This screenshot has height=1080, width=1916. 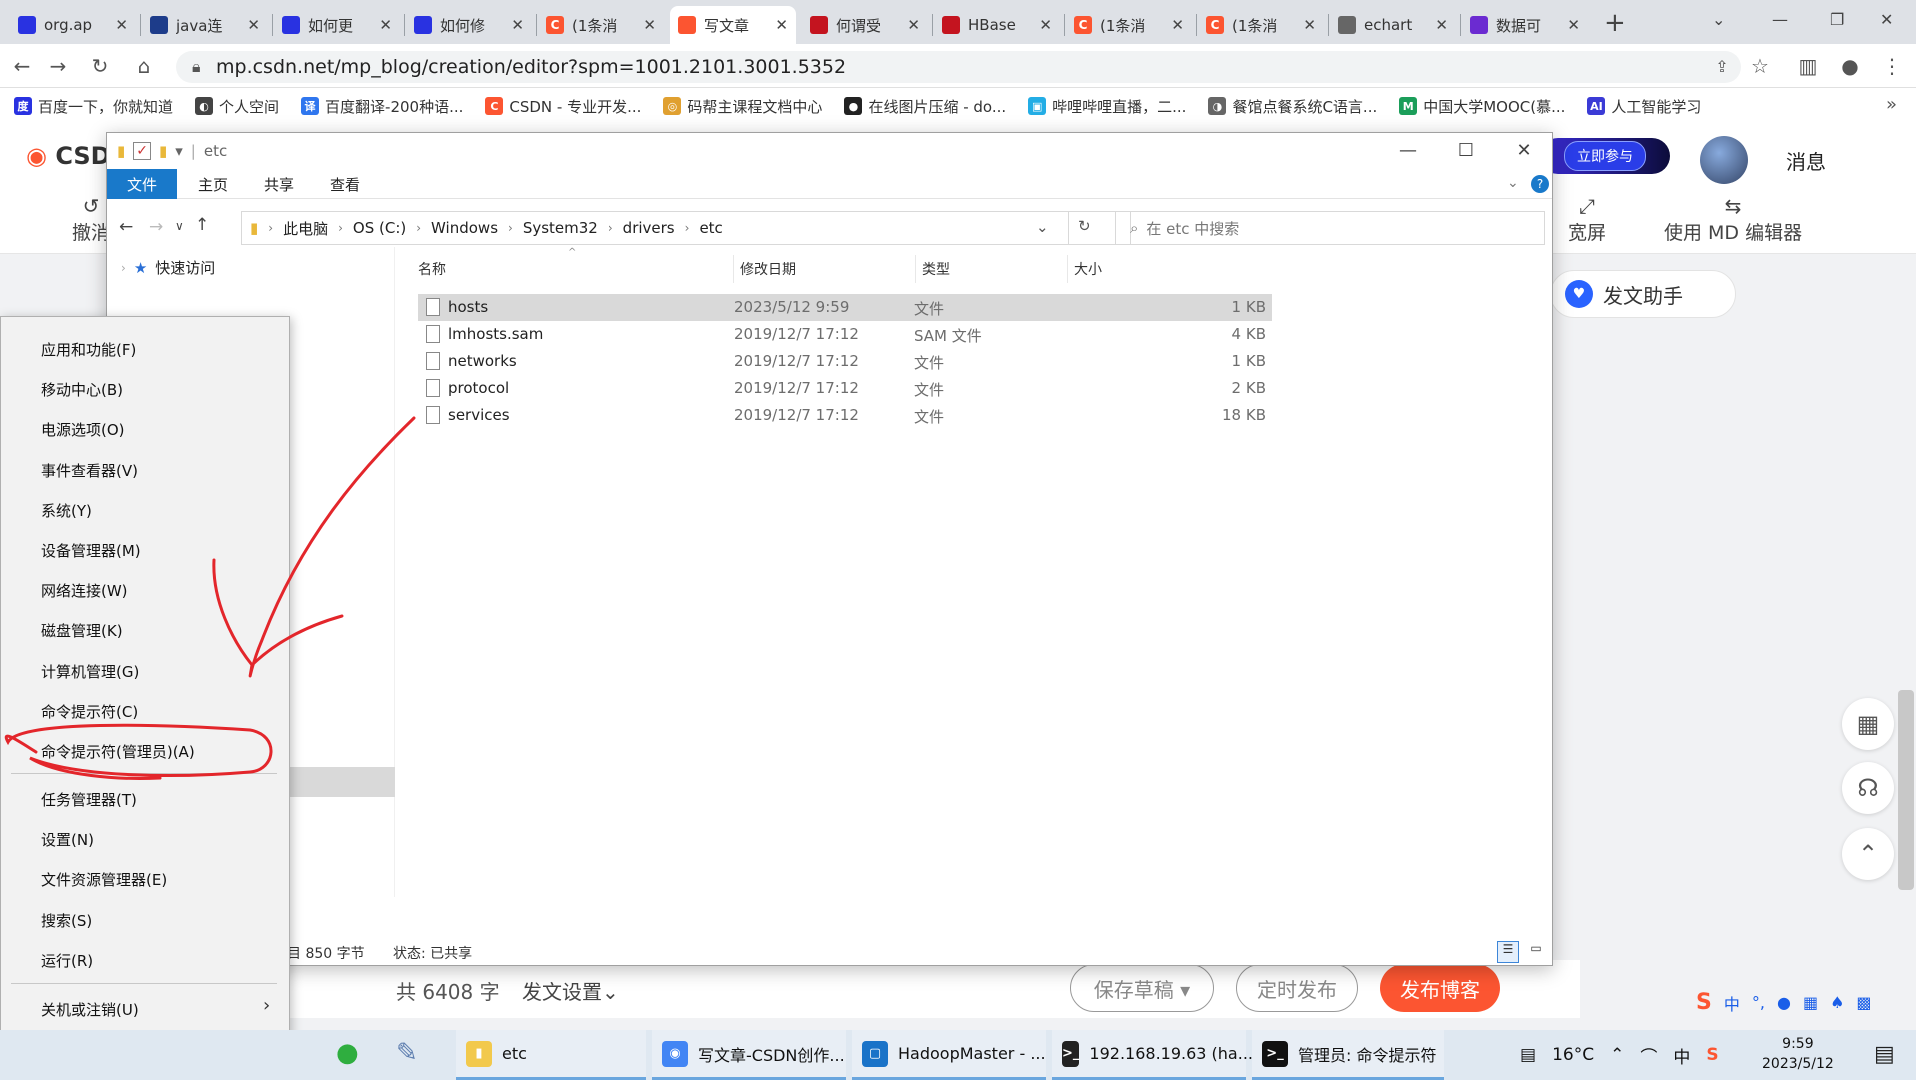 I want to click on tab-share: 共享, so click(x=279, y=184).